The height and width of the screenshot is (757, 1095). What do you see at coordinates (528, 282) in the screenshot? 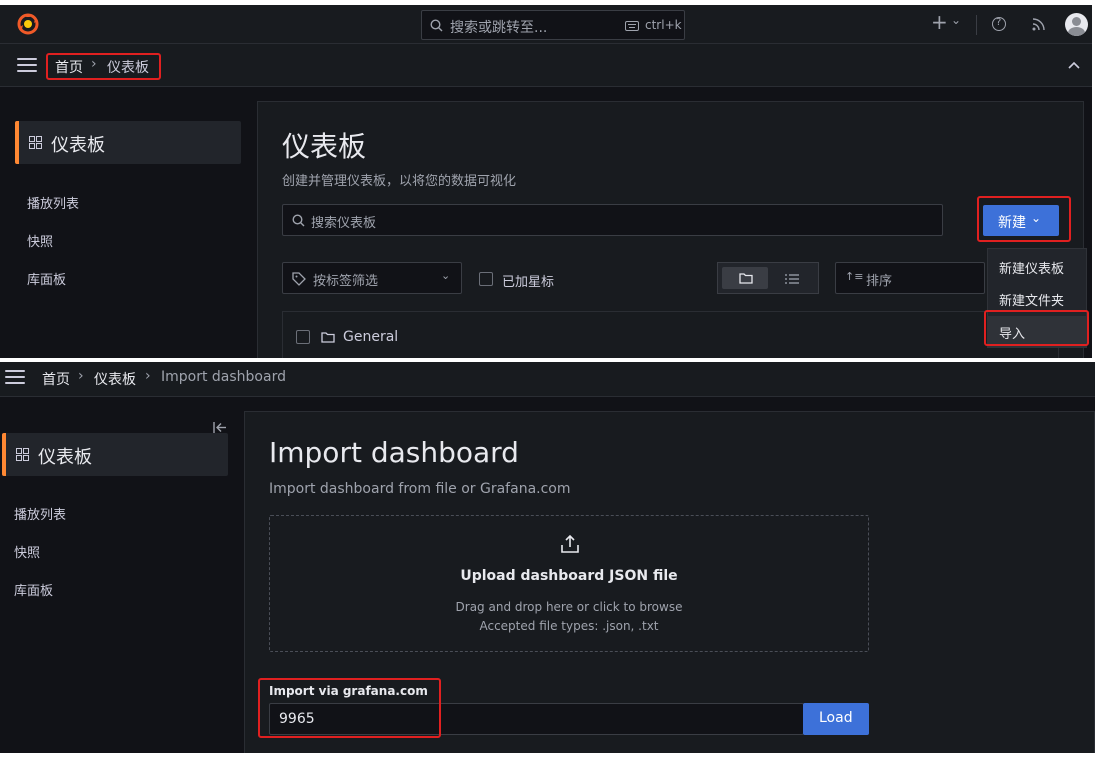
I see `starred-label: 已加星标` at bounding box center [528, 282].